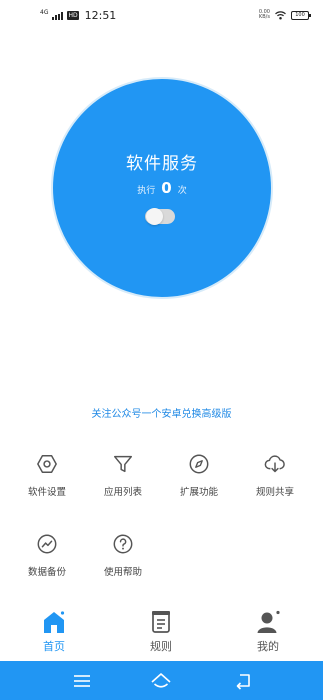 This screenshot has width=323, height=700. Describe the element at coordinates (47, 555) in the screenshot. I see `grid-item-backup: 数据备份` at that location.